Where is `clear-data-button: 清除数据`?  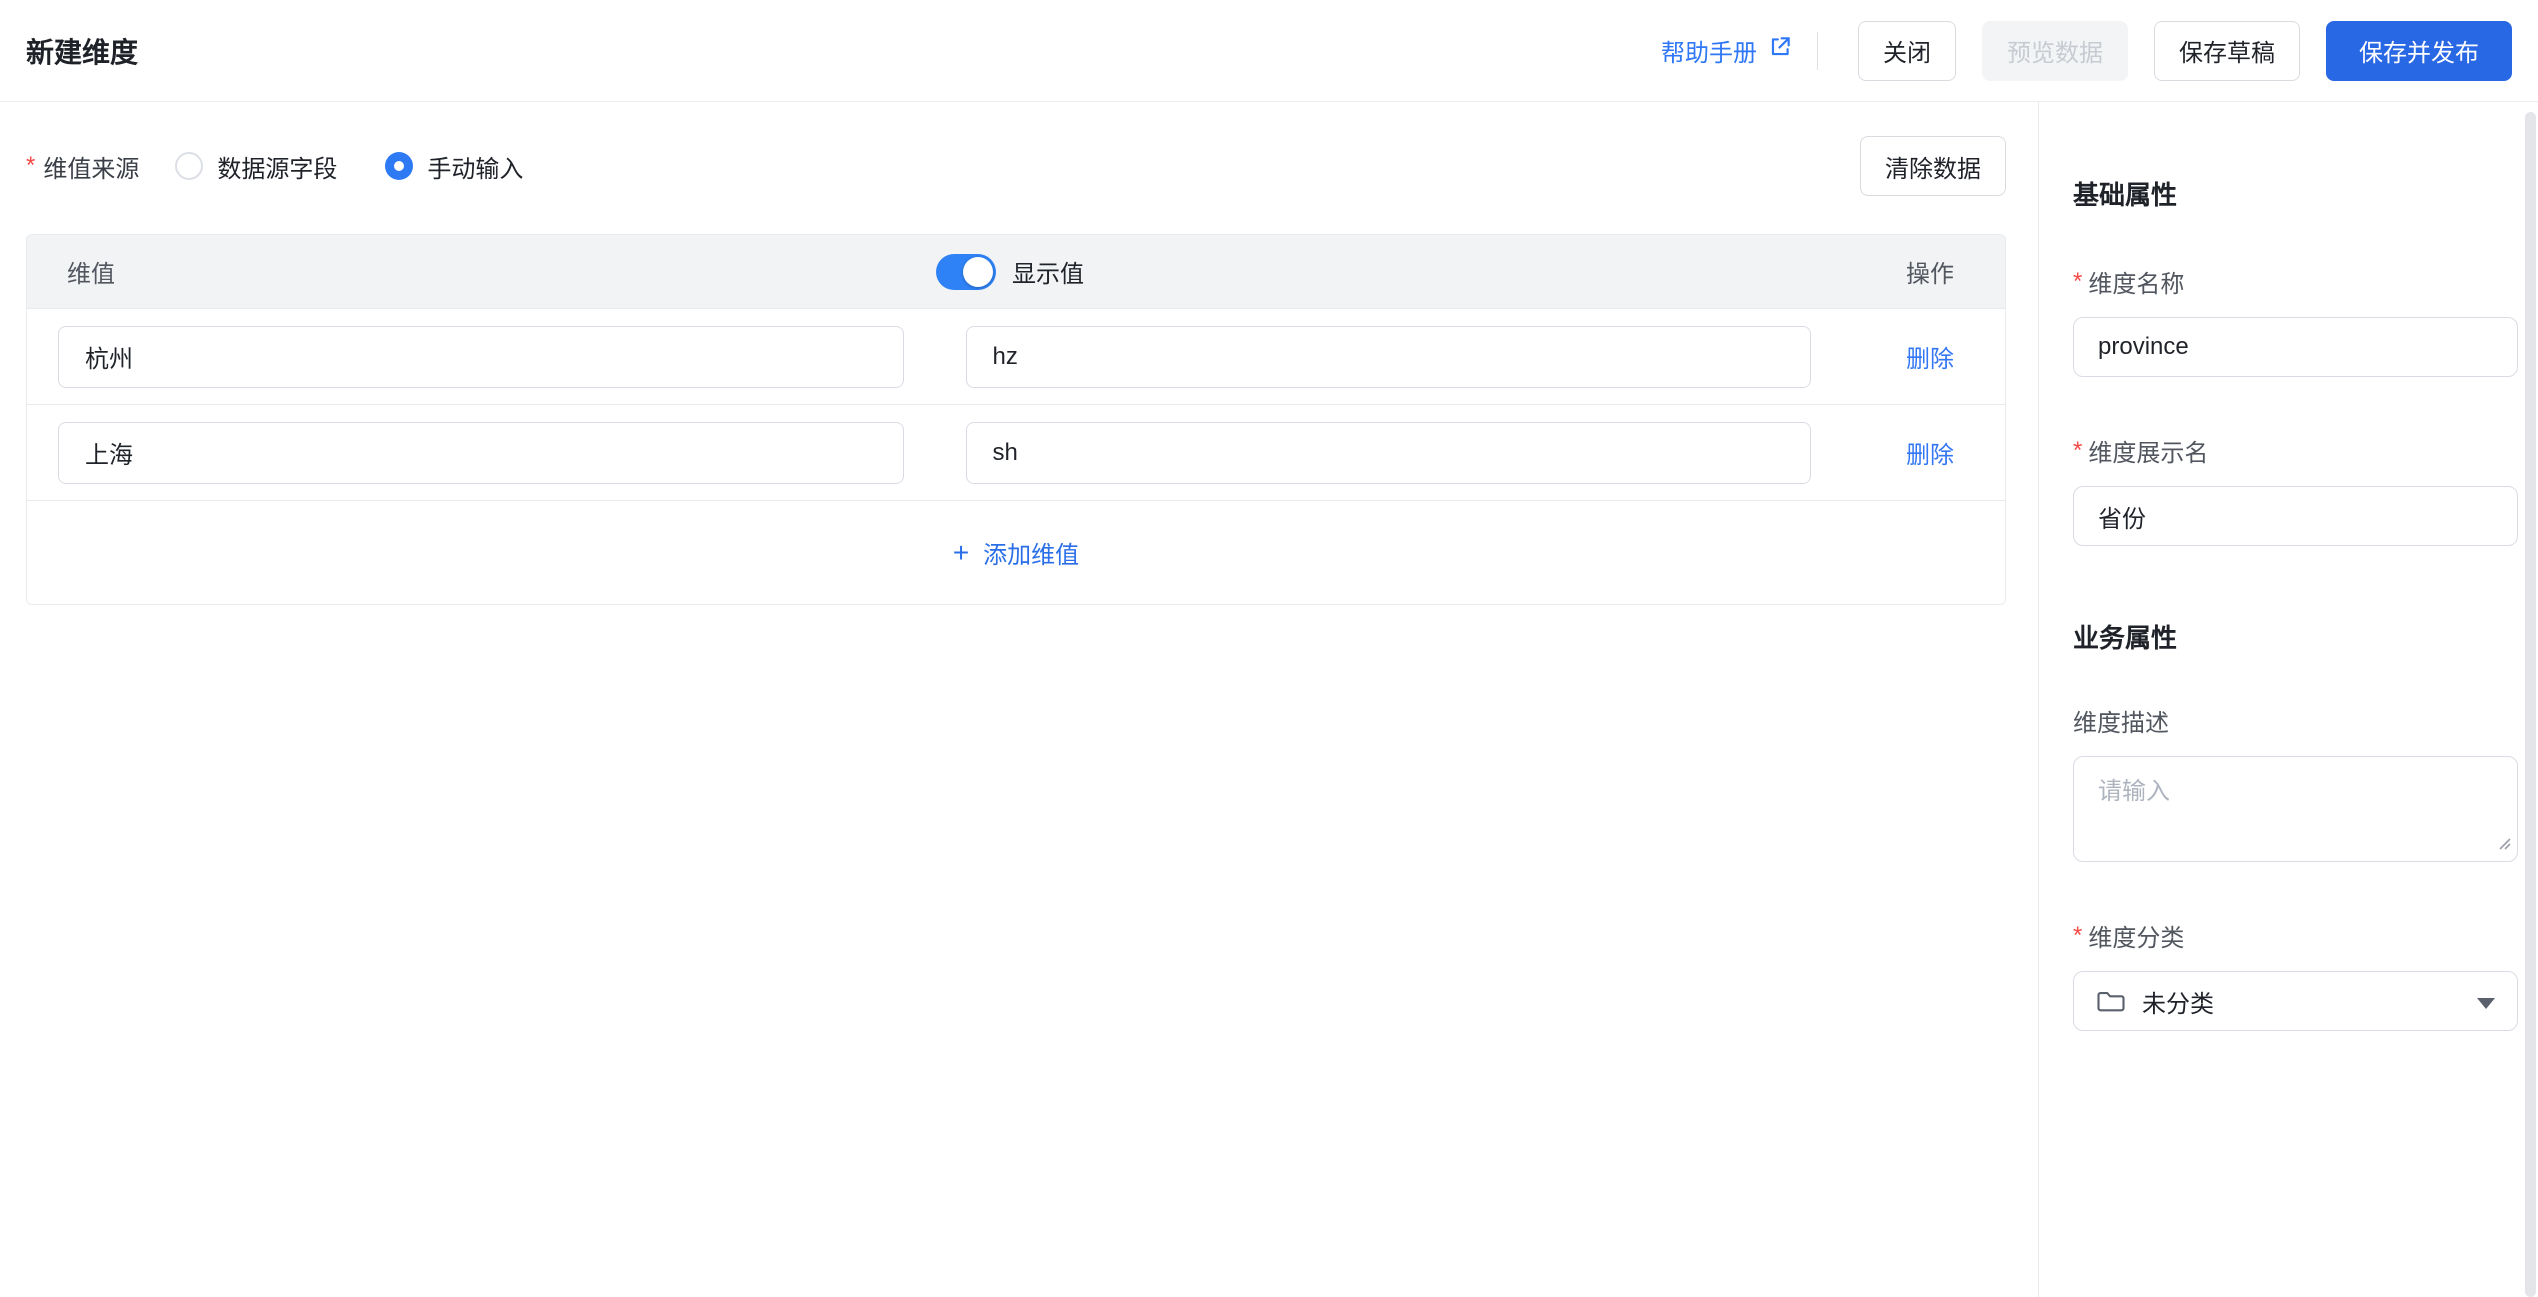 clear-data-button: 清除数据 is located at coordinates (1933, 166).